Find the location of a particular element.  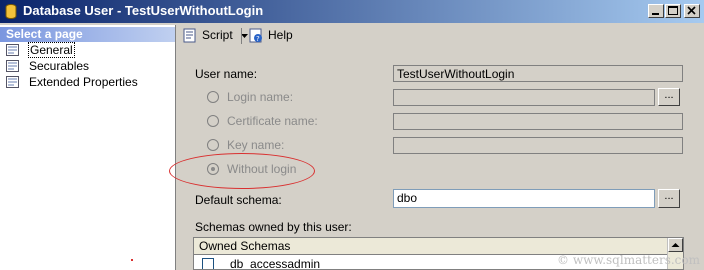

certificate-name-label: Certificate name: is located at coordinates (272, 121).